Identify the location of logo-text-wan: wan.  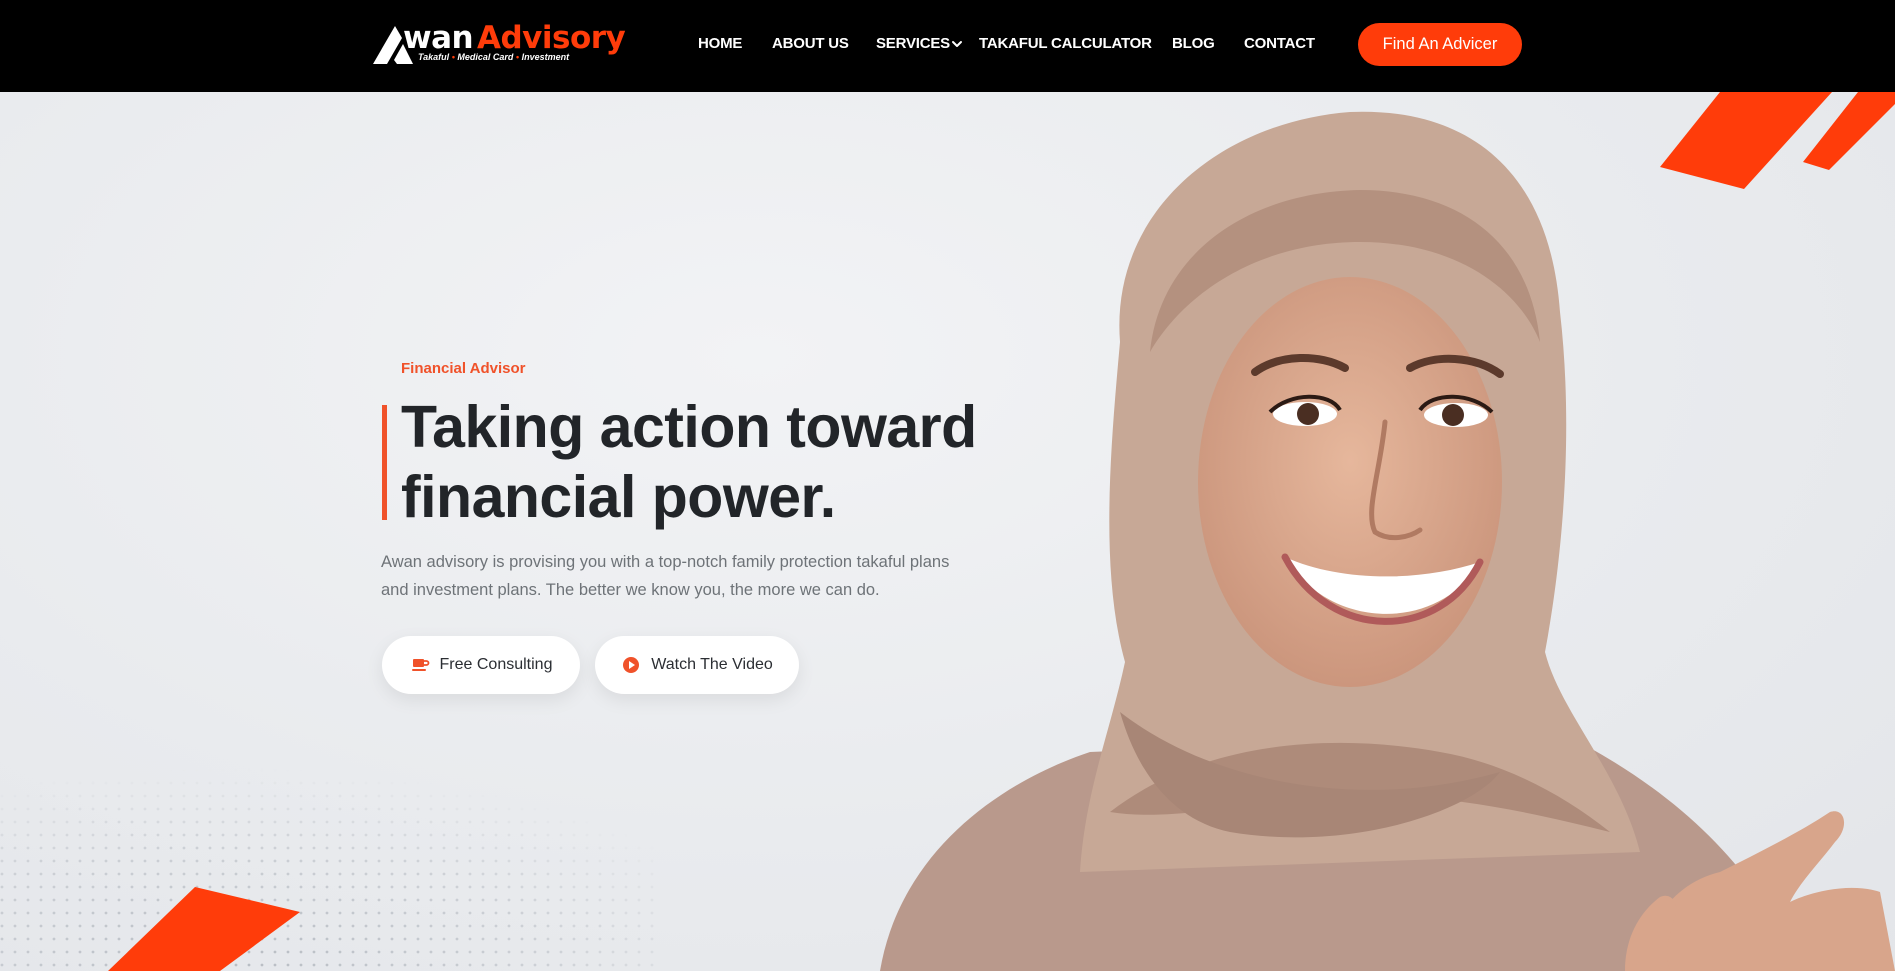
(438, 38).